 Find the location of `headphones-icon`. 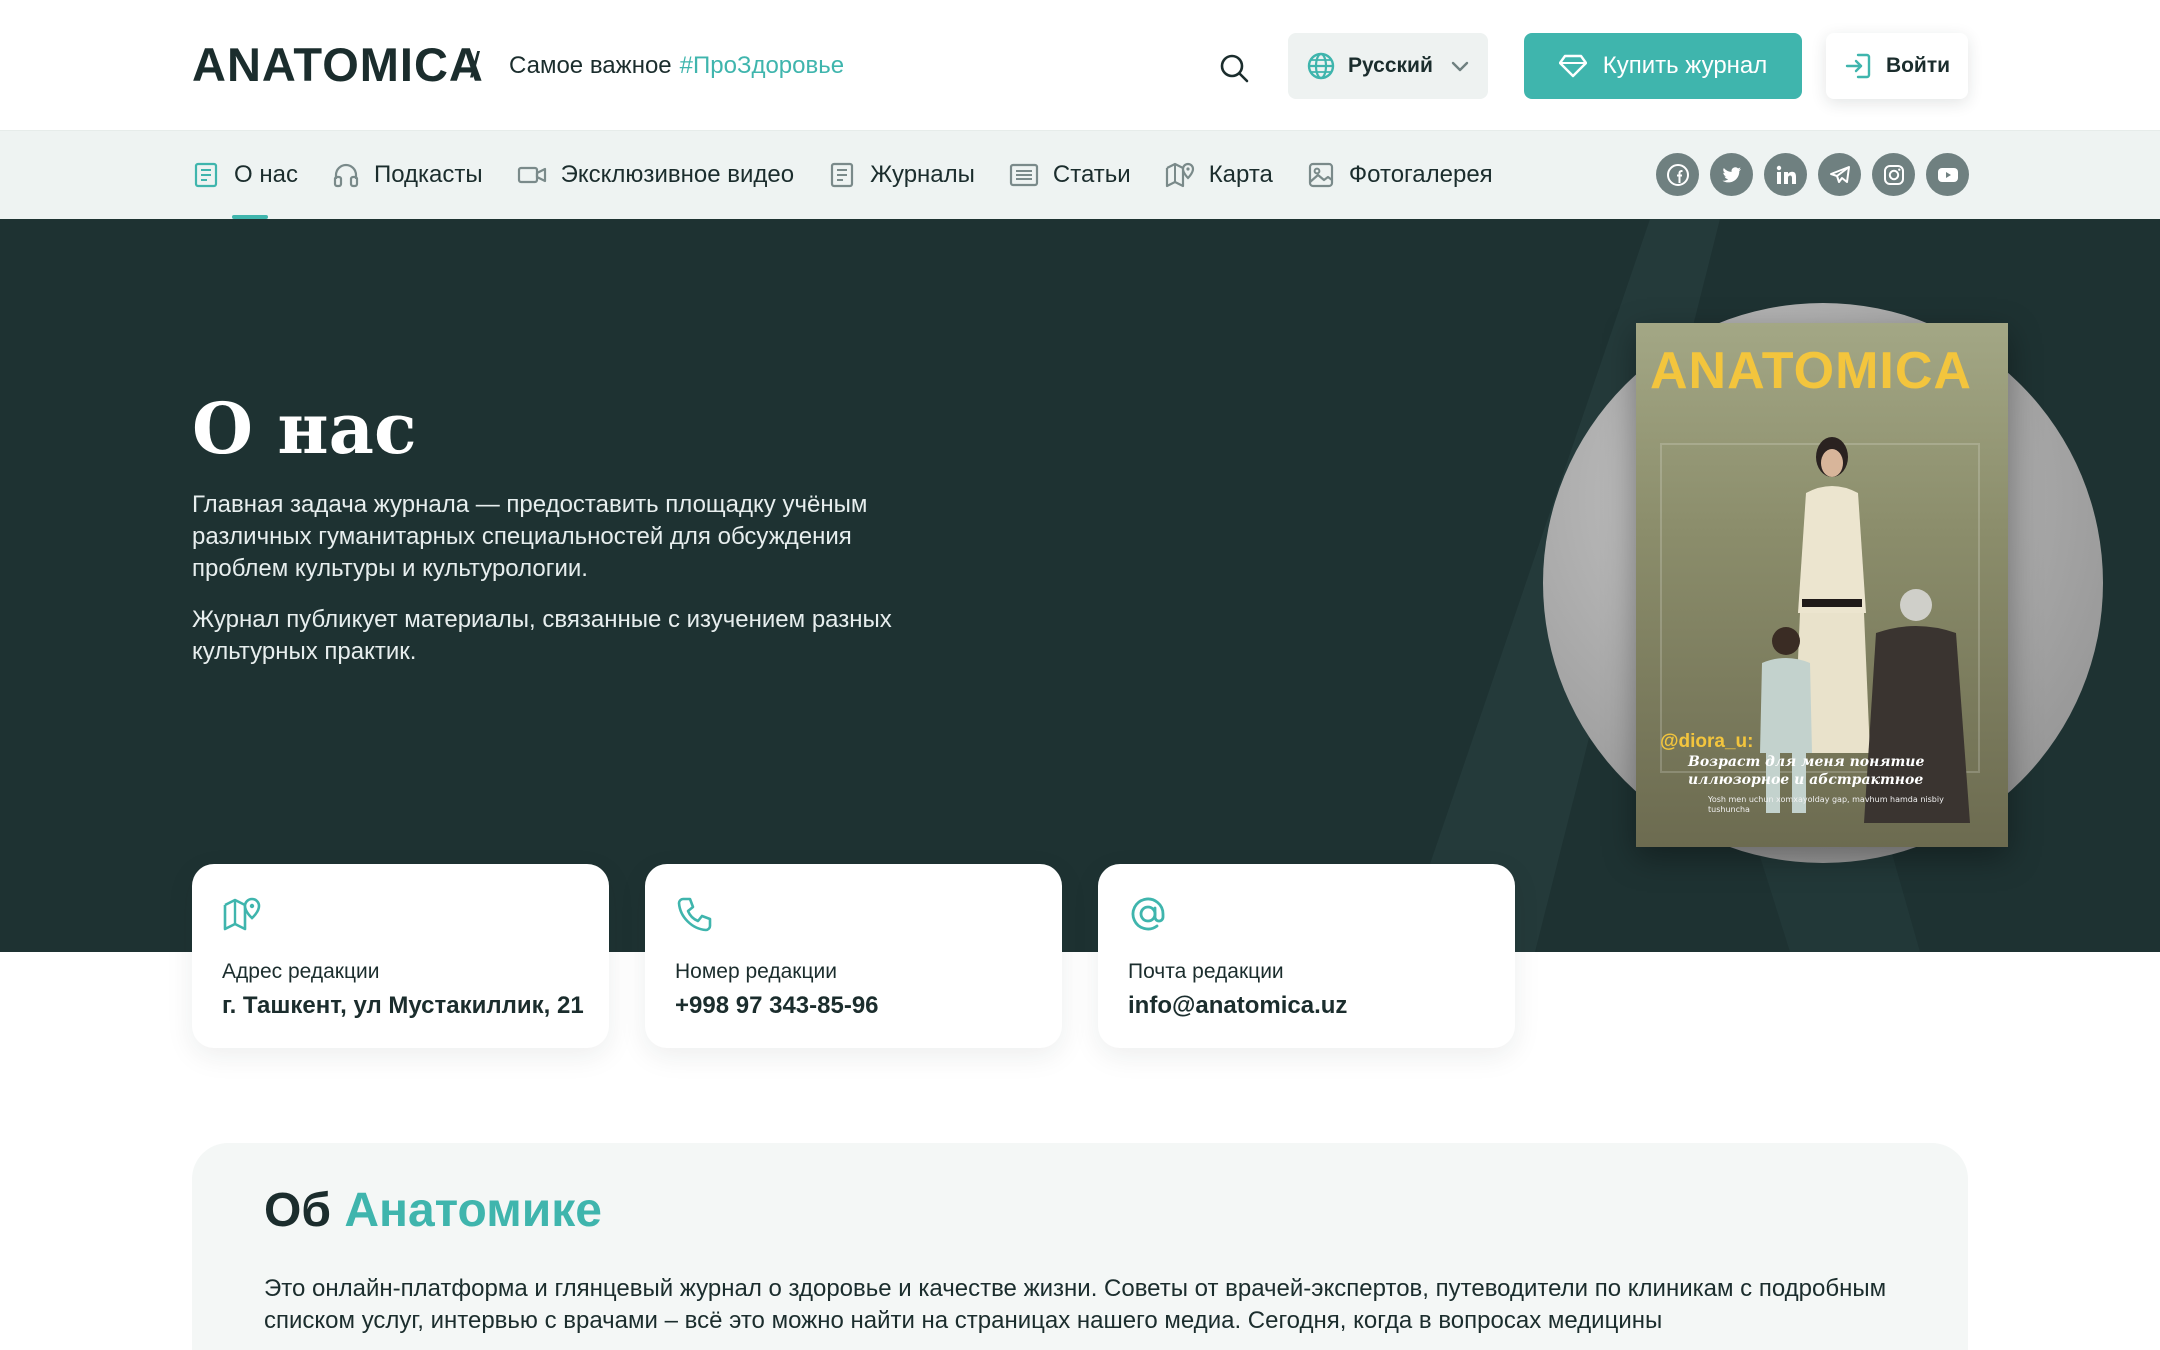

headphones-icon is located at coordinates (346, 175).